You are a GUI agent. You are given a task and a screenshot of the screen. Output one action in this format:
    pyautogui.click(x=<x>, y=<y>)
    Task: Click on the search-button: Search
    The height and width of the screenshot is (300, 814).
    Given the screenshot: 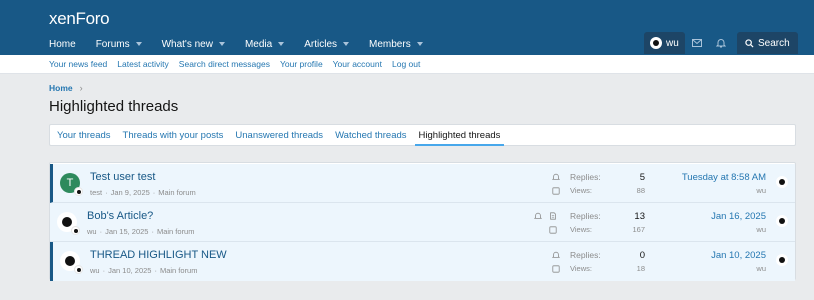 What is the action you would take?
    pyautogui.click(x=767, y=43)
    